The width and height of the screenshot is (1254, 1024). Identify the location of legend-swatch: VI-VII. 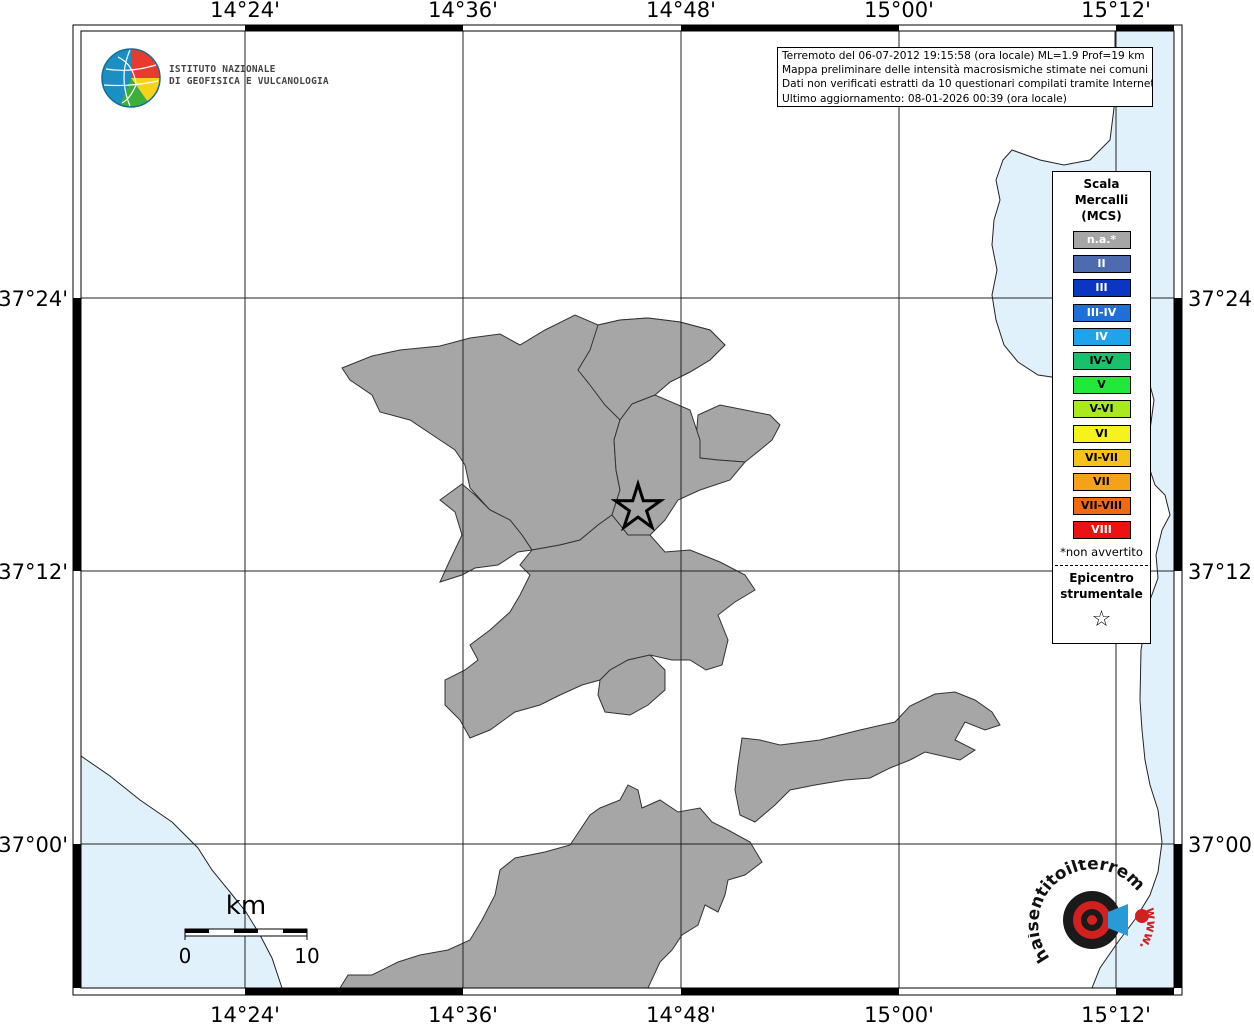
(1101, 457).